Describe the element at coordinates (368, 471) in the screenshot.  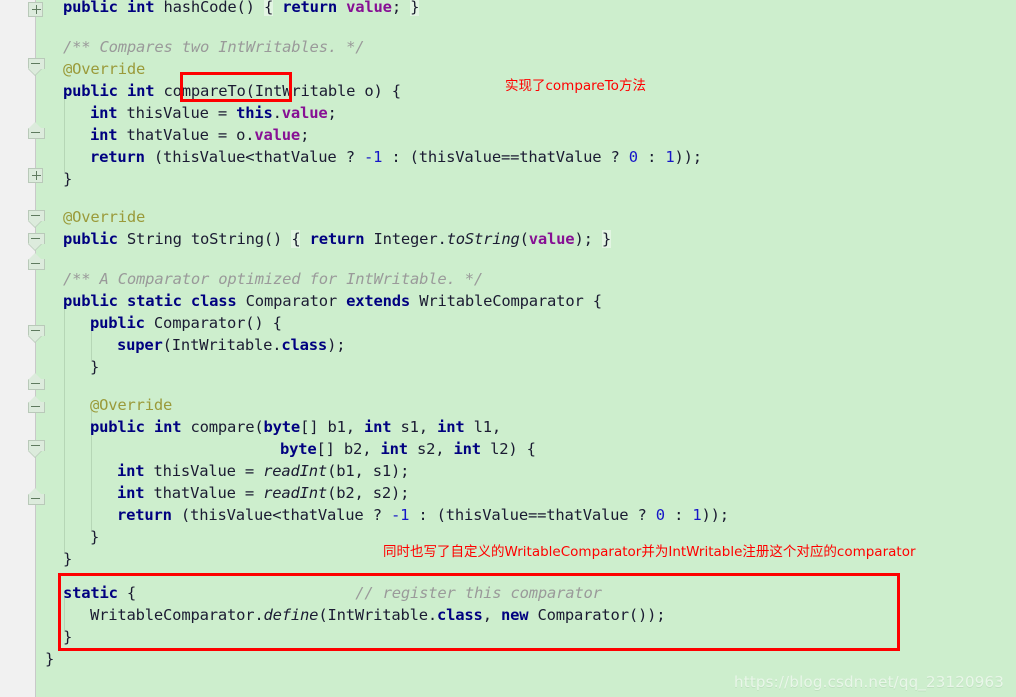
I see `code-token: (b1, s1);` at that location.